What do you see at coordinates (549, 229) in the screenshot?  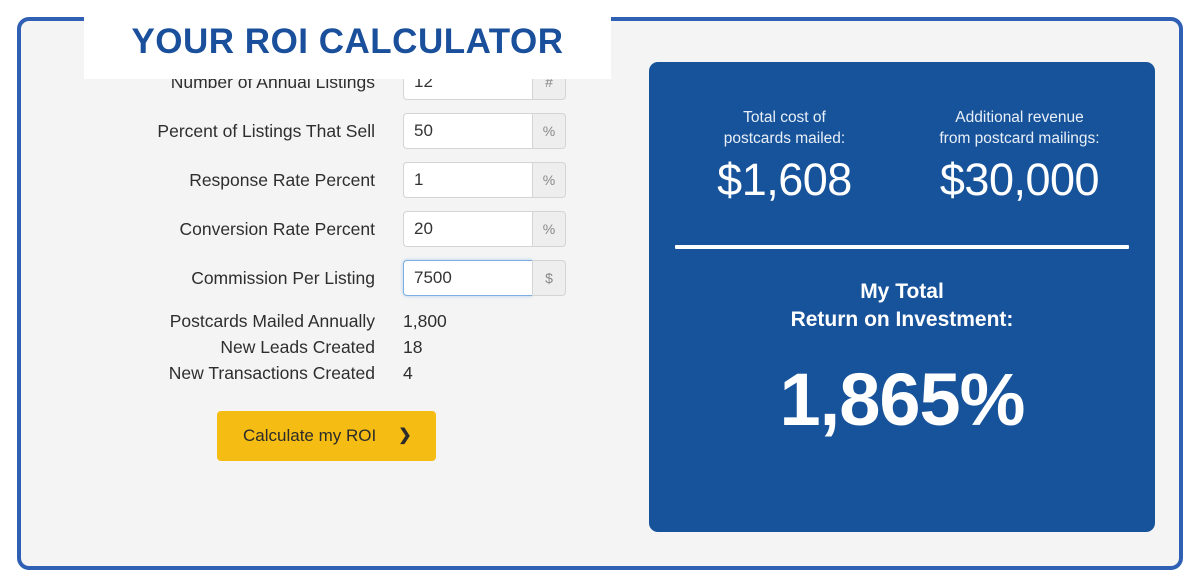 I see `addon-conversion-rate: %` at bounding box center [549, 229].